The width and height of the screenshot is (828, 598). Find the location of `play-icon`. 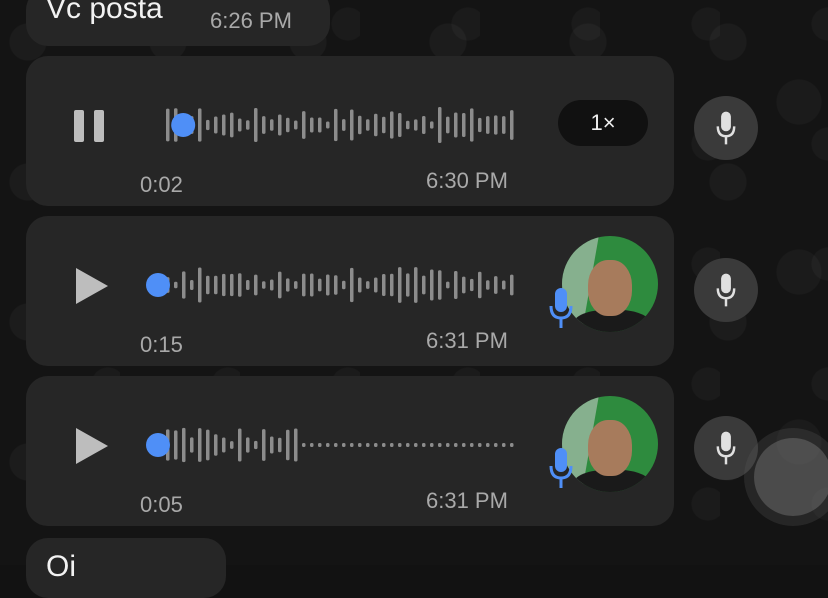

play-icon is located at coordinates (92, 286).